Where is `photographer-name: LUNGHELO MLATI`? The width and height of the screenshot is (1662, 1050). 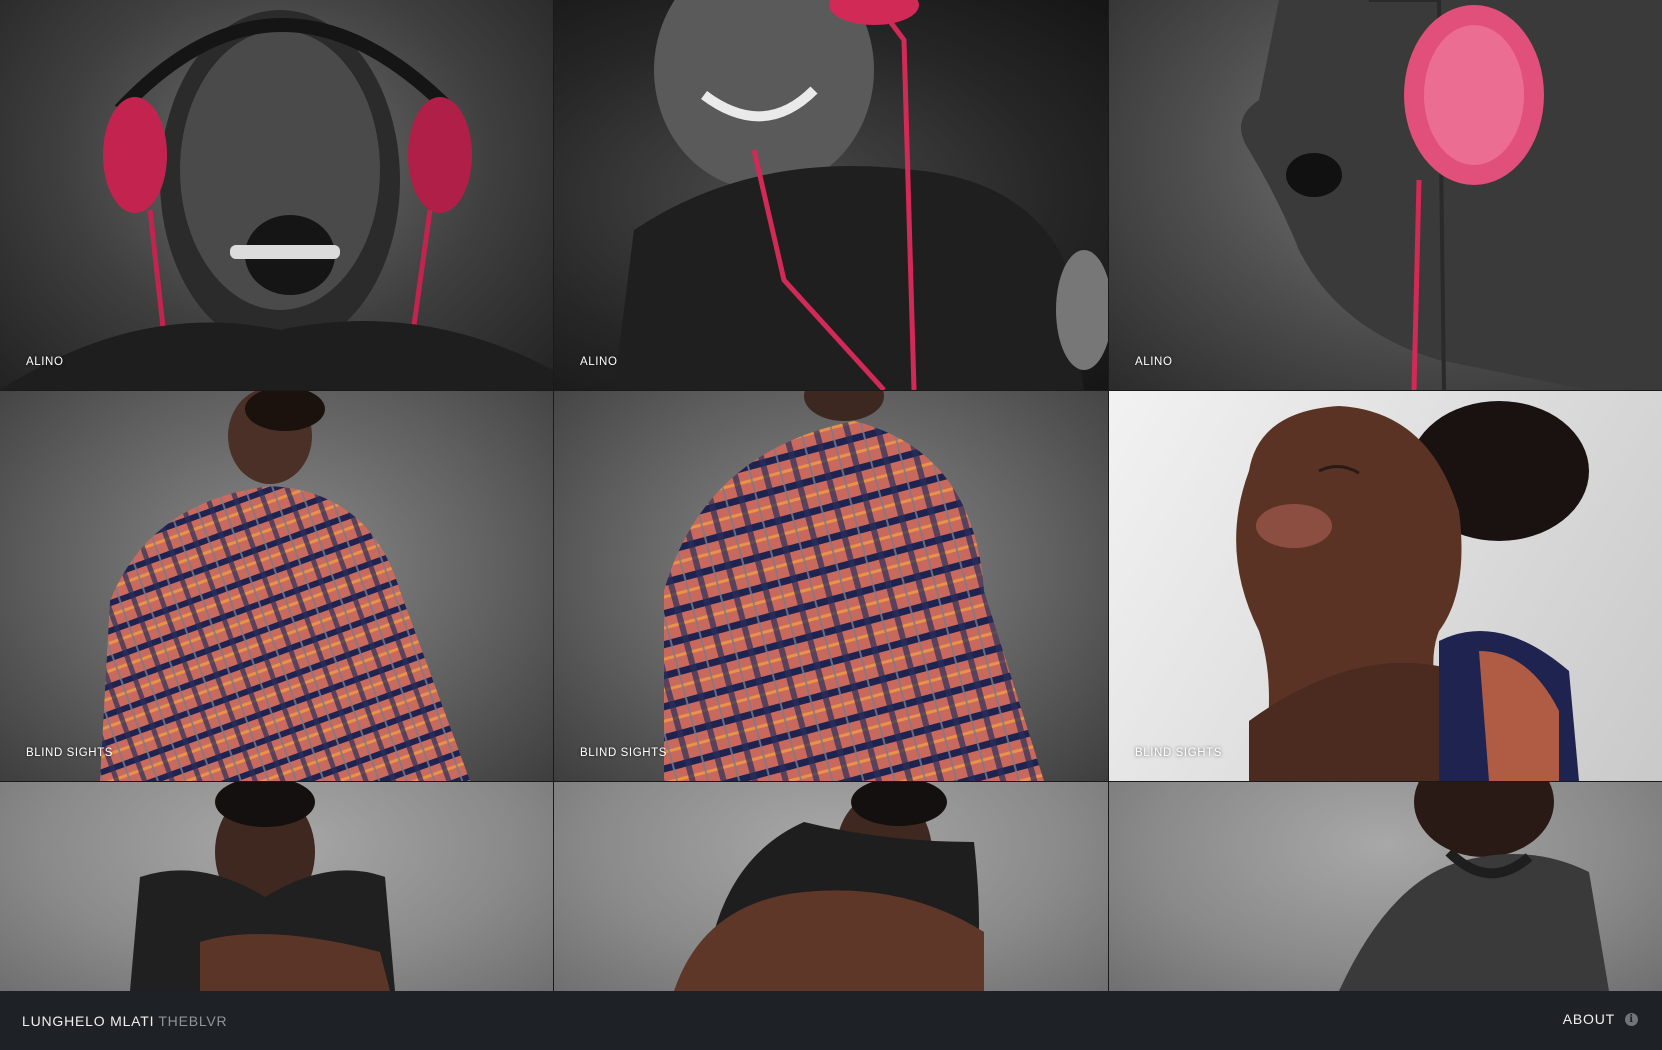 photographer-name: LUNGHELO MLATI is located at coordinates (88, 1021).